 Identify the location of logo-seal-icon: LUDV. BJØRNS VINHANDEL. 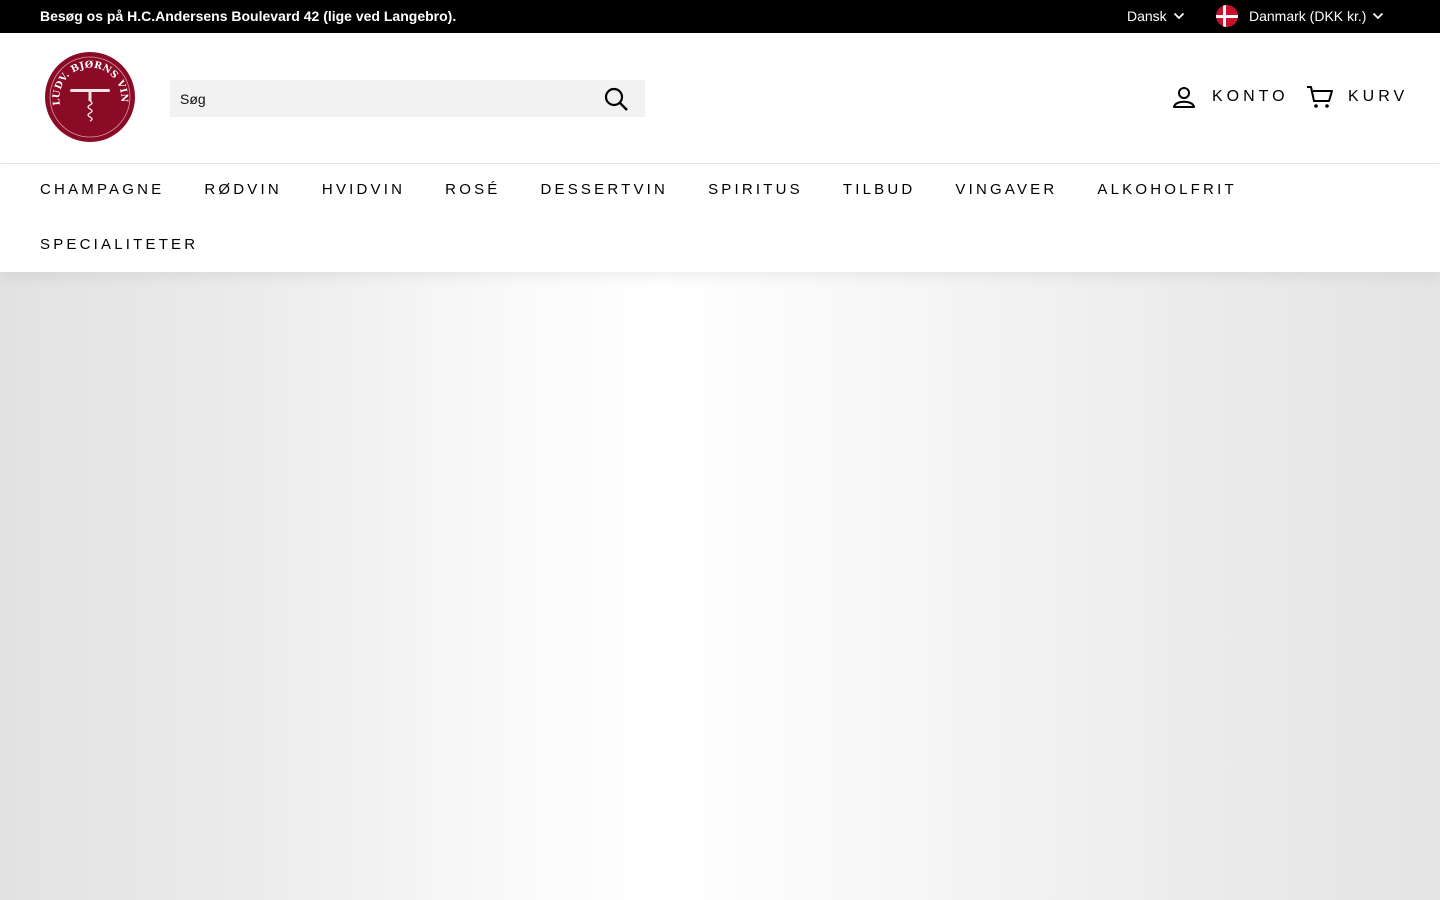
(87, 92).